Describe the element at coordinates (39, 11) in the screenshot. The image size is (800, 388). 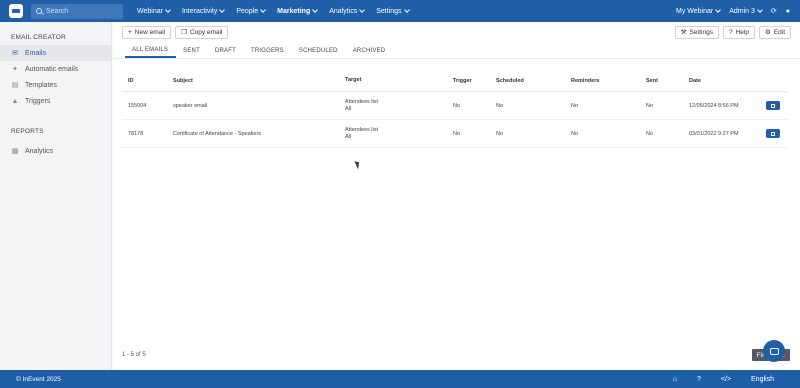
I see `search-icon` at that location.